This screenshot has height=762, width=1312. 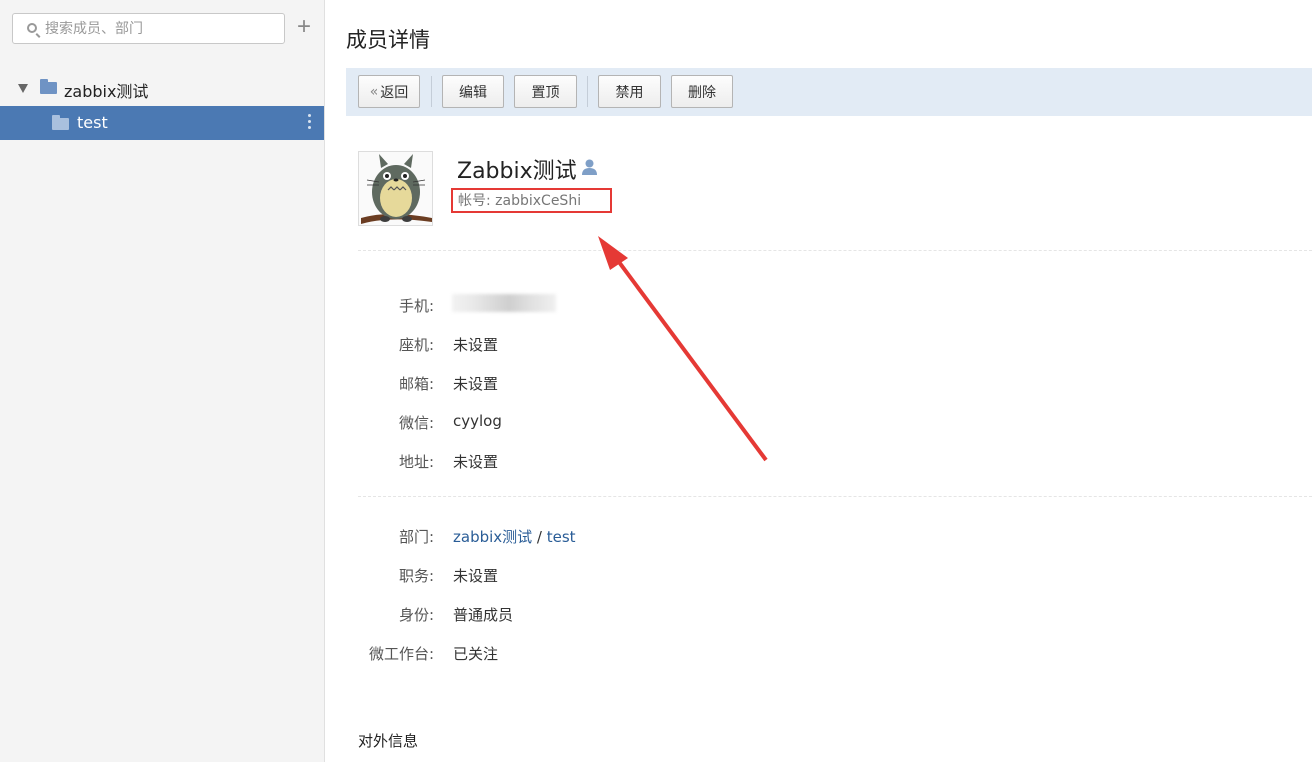 I want to click on double-chevron-left-icon: «, so click(x=374, y=91).